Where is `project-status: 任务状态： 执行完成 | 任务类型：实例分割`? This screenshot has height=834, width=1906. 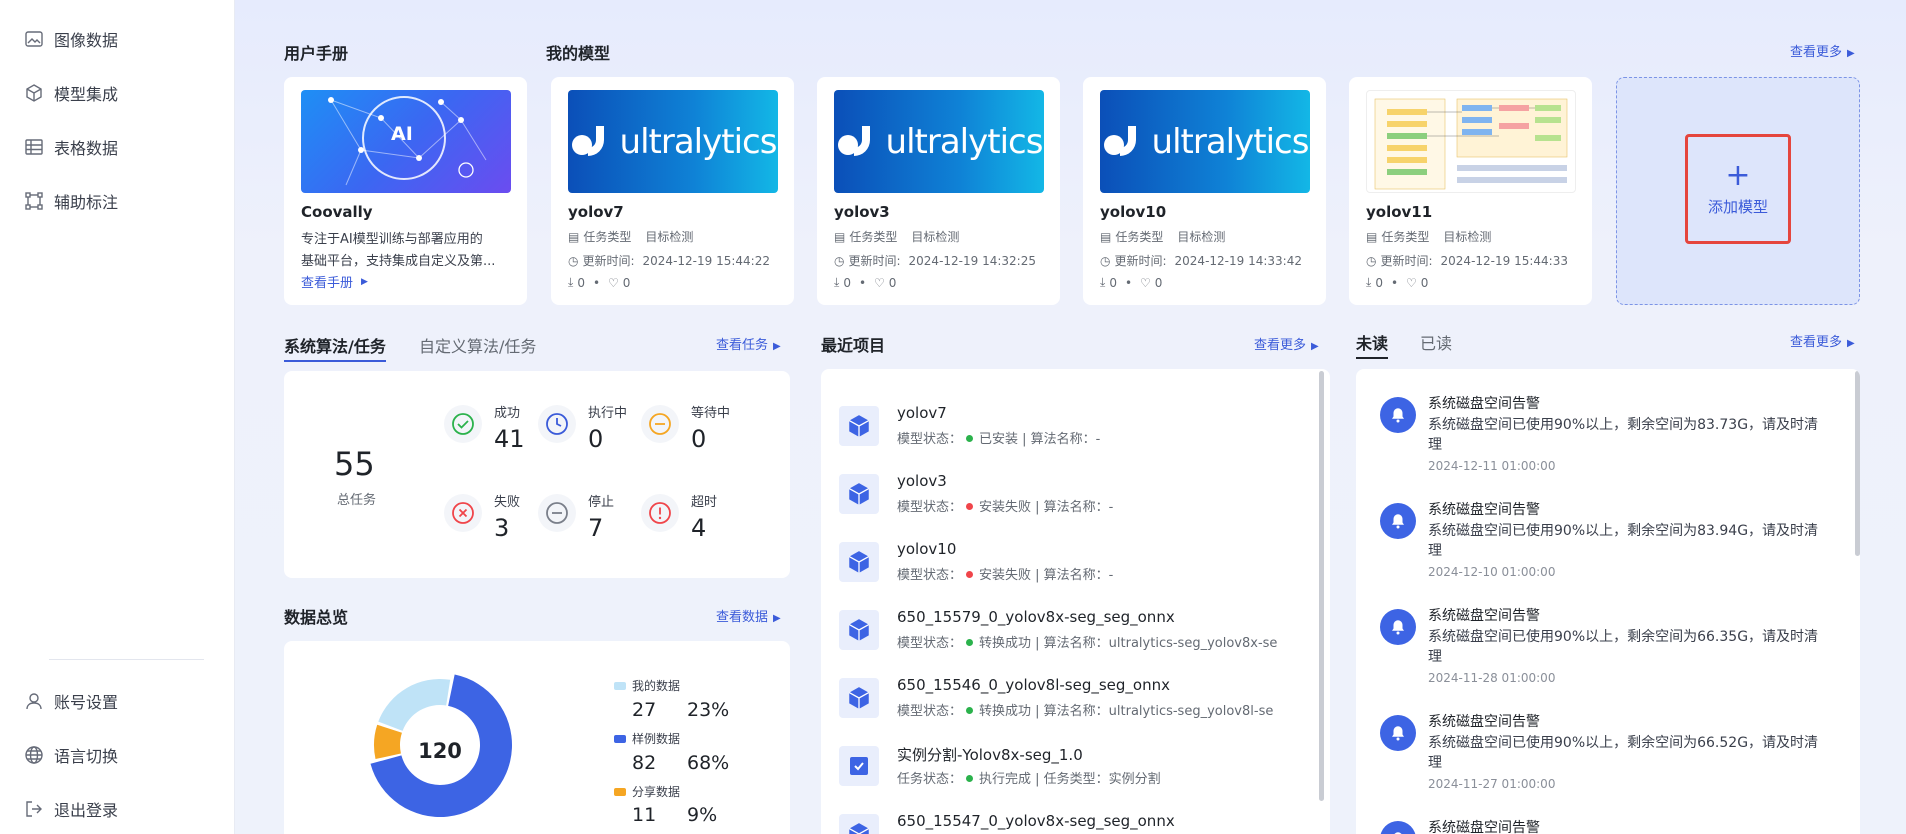 project-status: 任务状态： 执行完成 | 任务类型：实例分割 is located at coordinates (1097, 777).